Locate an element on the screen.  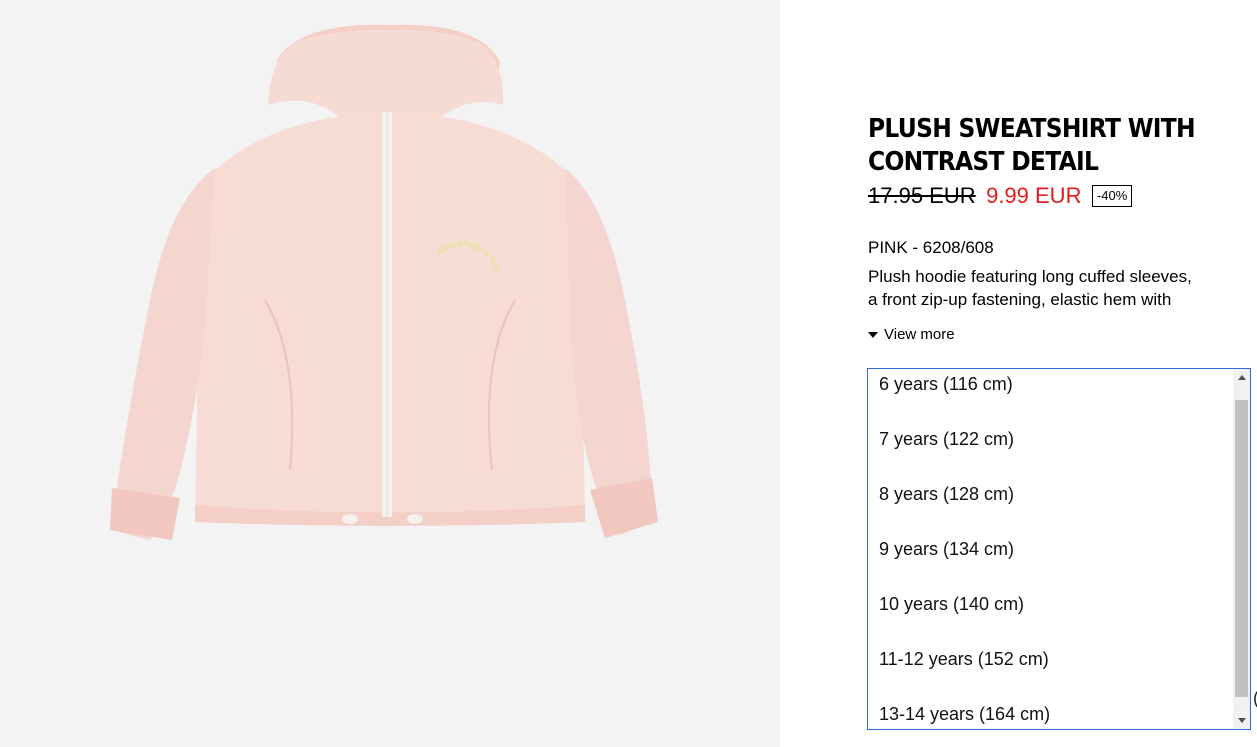
size-option: 13-14 years (164 cm) is located at coordinates (1050, 714).